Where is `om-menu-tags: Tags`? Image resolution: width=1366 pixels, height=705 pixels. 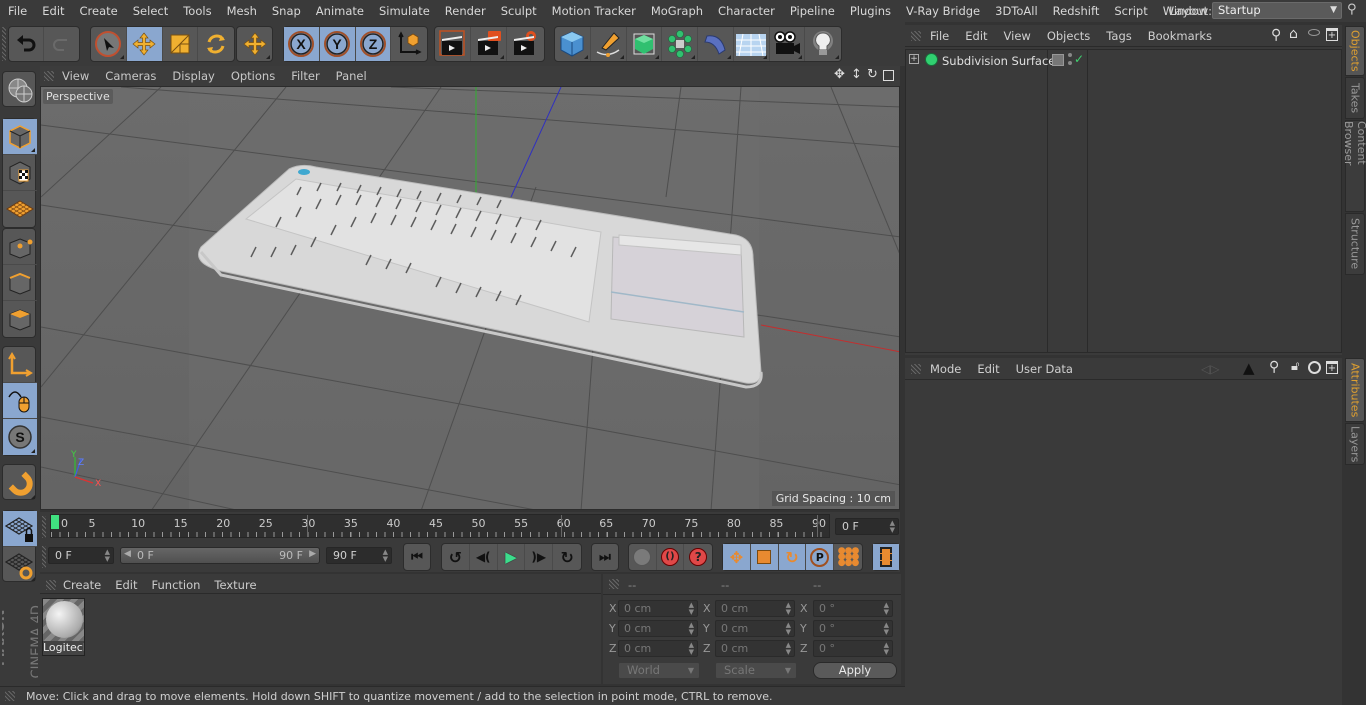
om-menu-tags: Tags is located at coordinates (1117, 36).